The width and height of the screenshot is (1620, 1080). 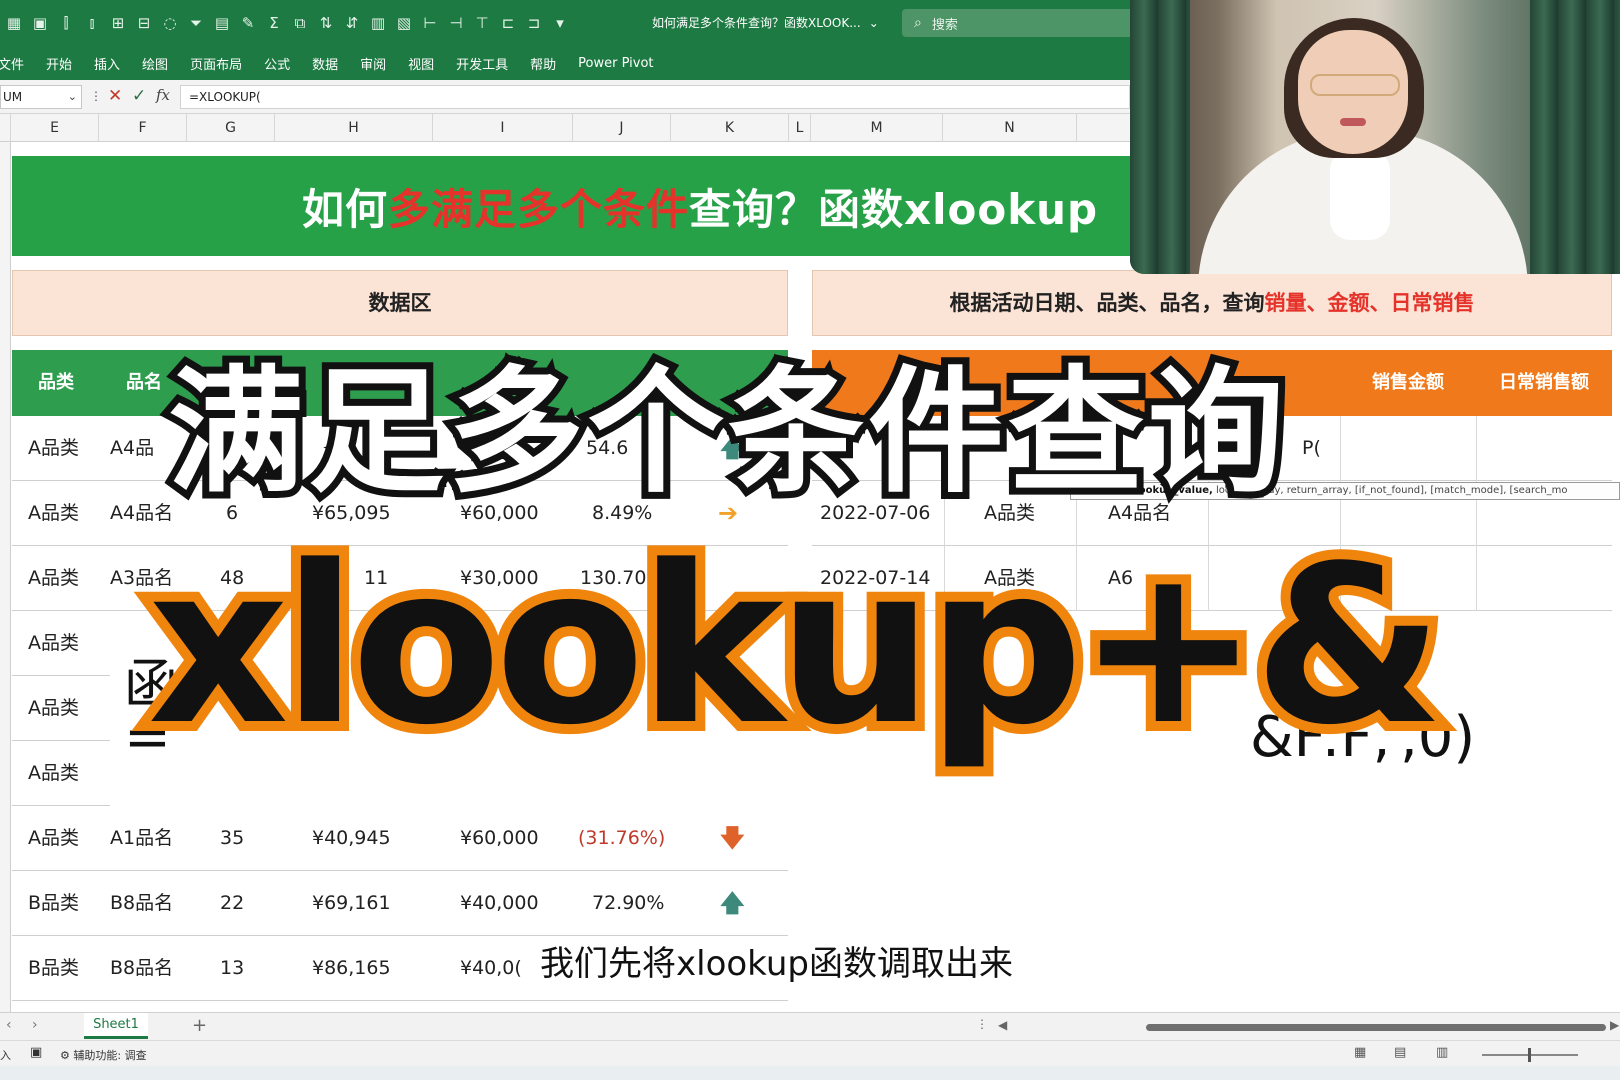 I want to click on form-icon: ▥, so click(x=378, y=23).